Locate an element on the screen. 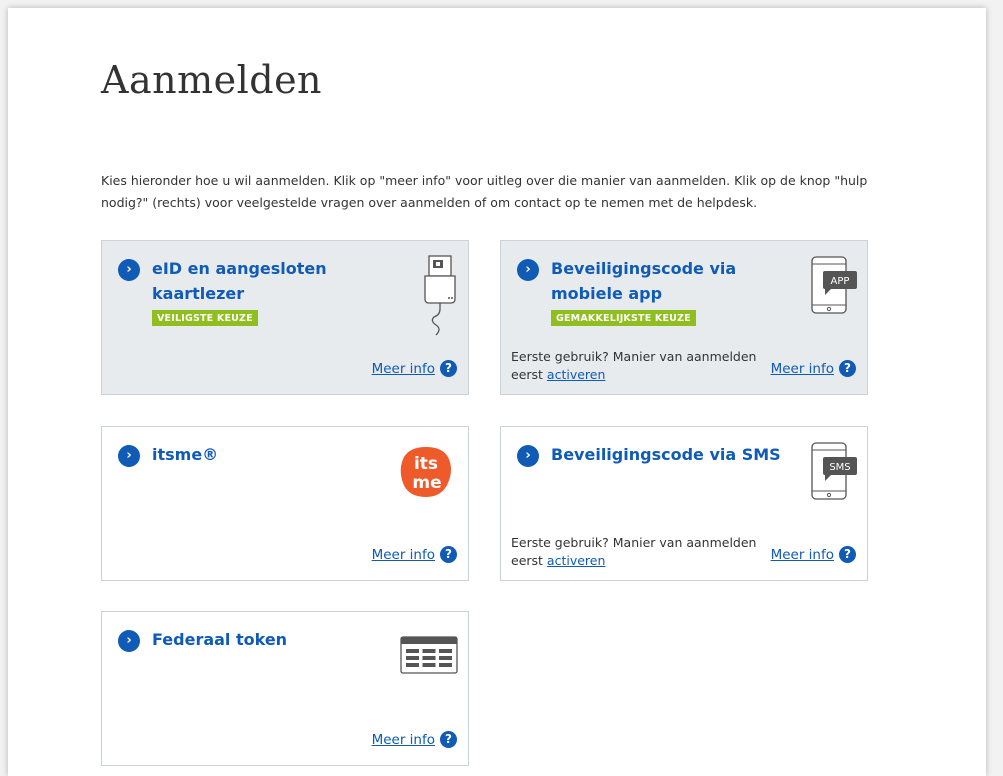 The height and width of the screenshot is (776, 1003). phone-app-icon: APP is located at coordinates (834, 285).